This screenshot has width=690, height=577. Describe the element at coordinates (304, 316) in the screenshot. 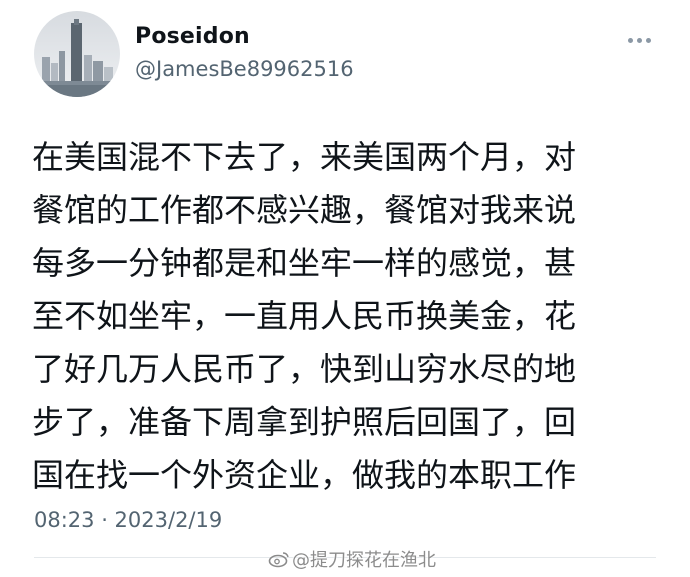

I see `tweet-line: 至不如坐牢，一直用人民币换美金，花` at that location.